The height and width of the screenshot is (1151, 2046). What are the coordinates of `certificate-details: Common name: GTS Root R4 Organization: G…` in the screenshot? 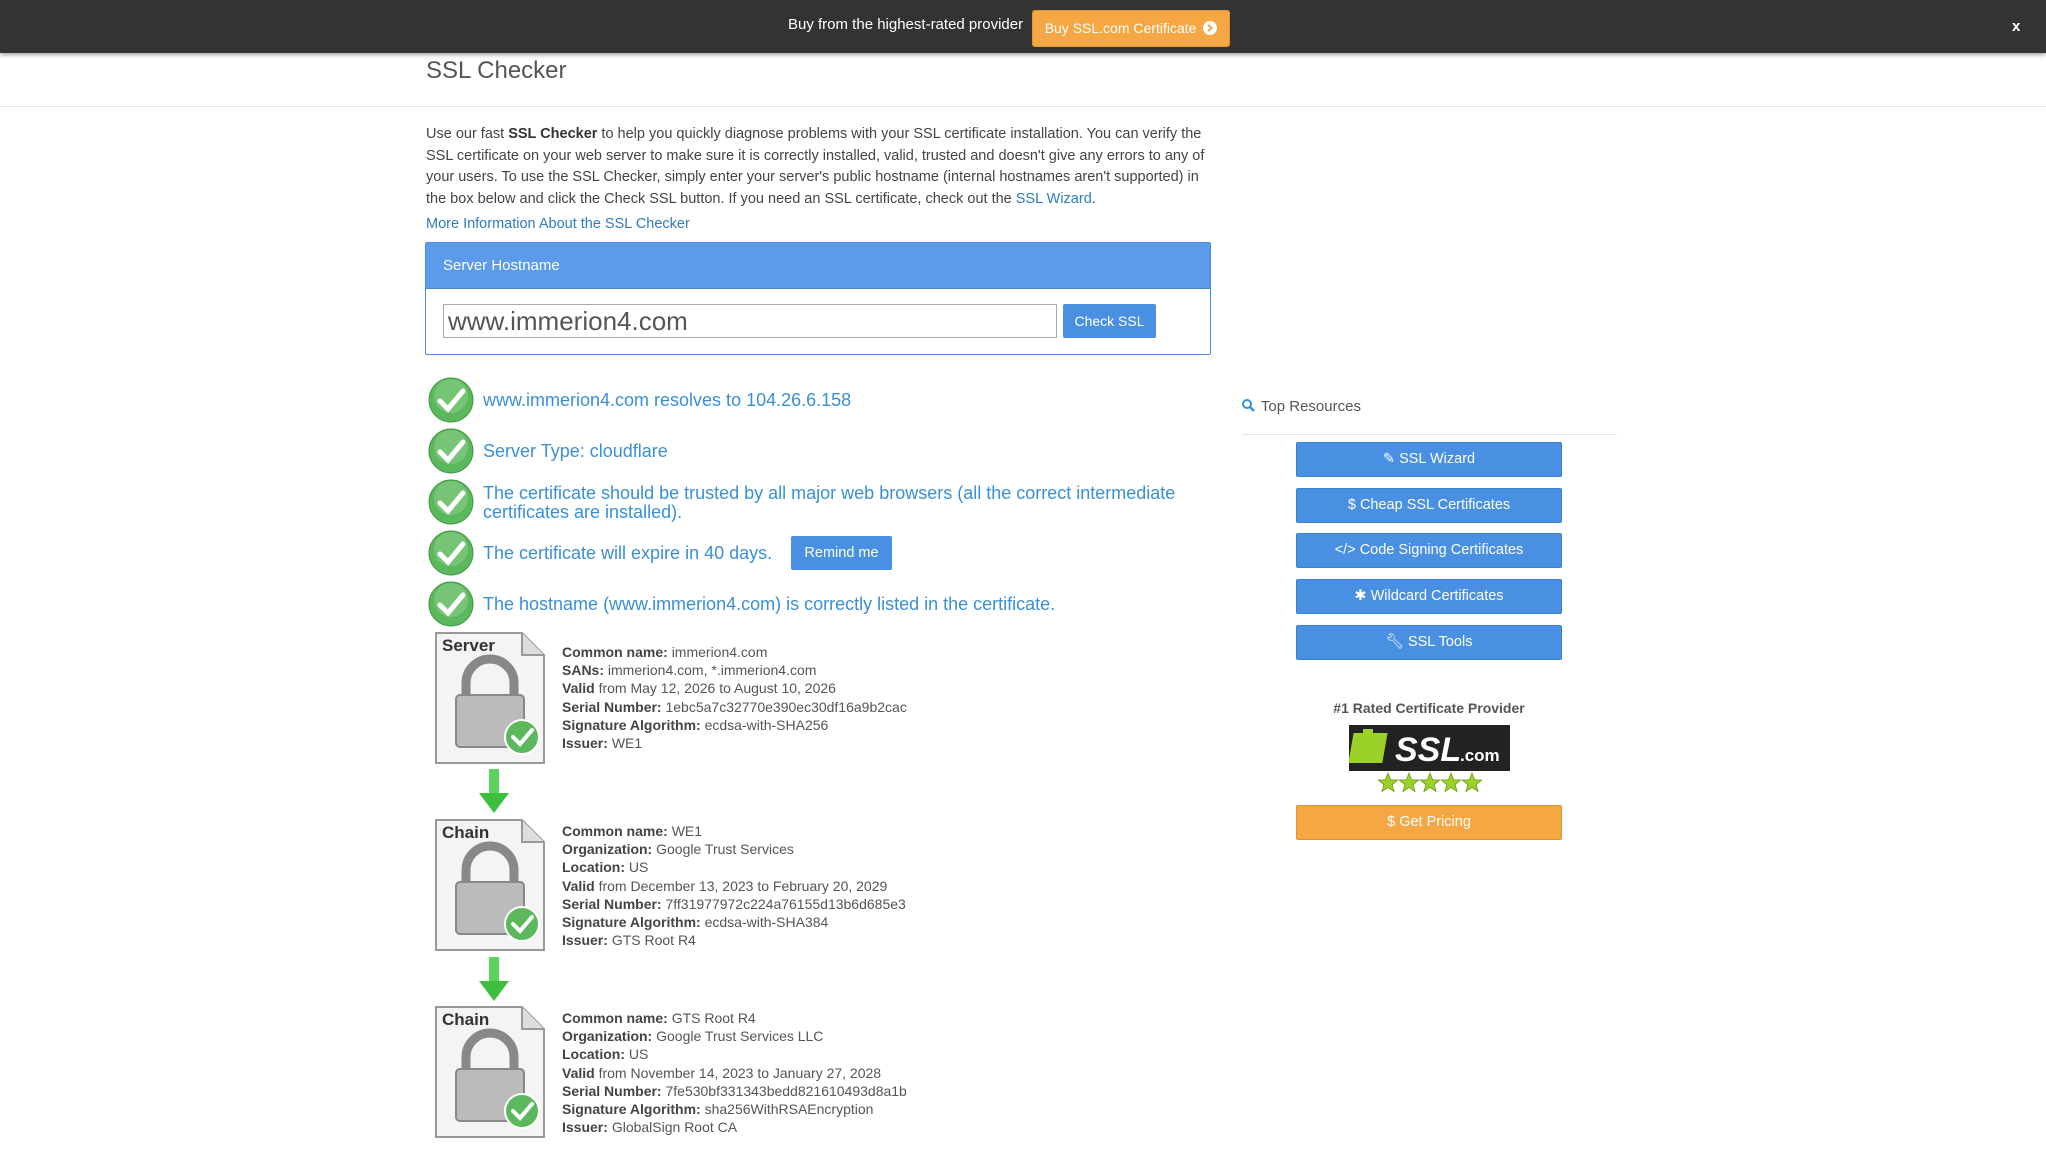 It's located at (734, 1072).